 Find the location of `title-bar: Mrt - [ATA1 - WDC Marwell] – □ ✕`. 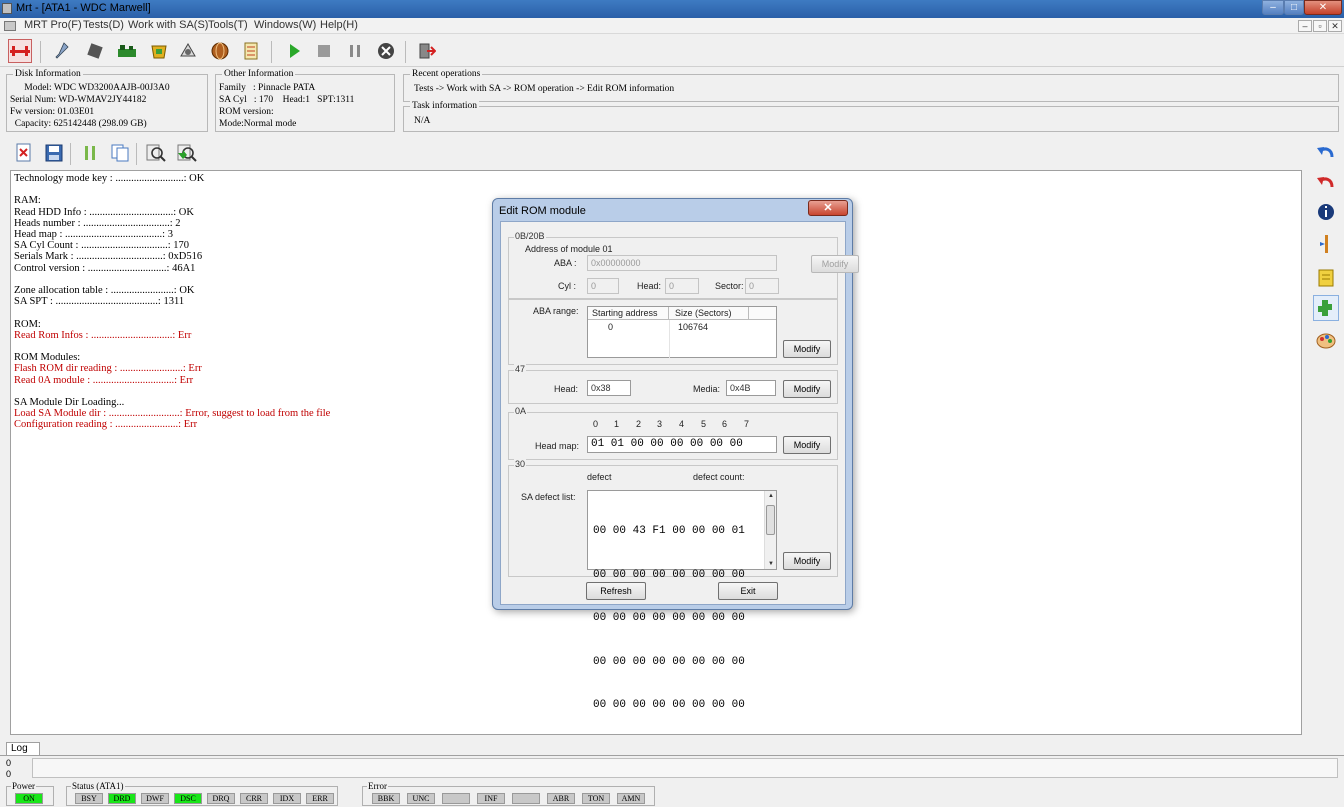

title-bar: Mrt - [ATA1 - WDC Marwell] – □ ✕ is located at coordinates (672, 9).